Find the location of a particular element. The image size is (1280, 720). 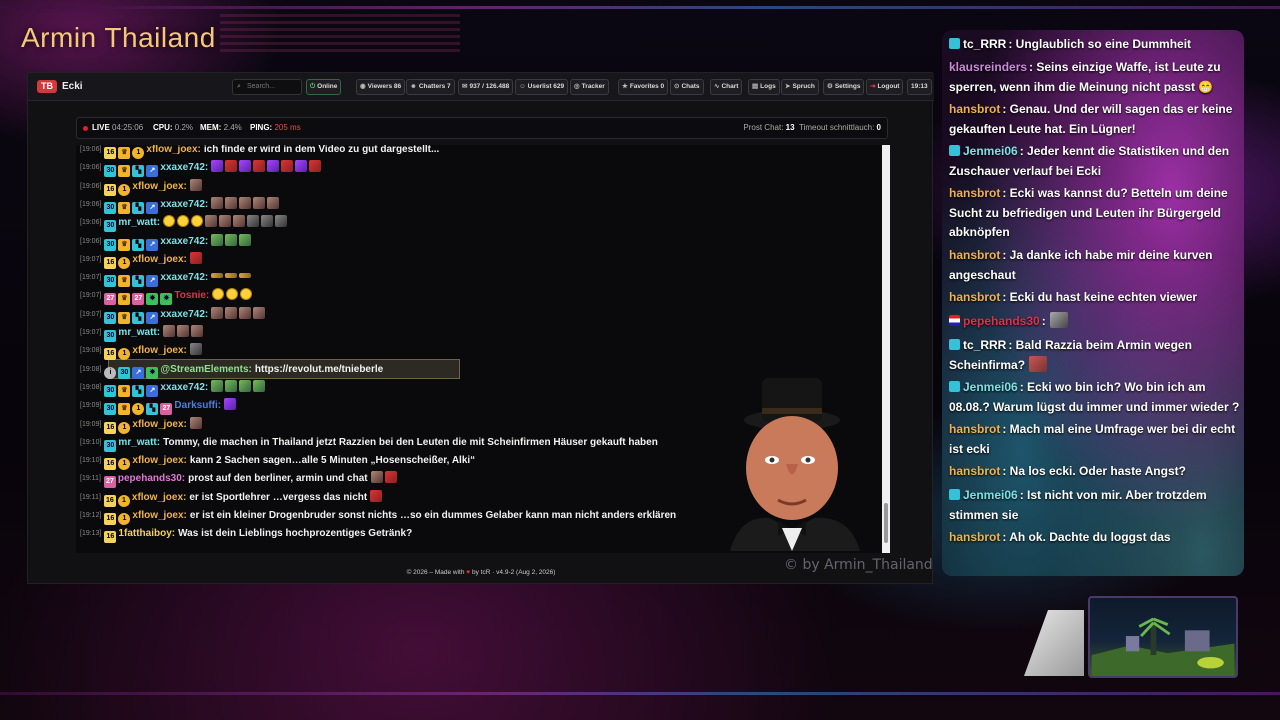

message-username: pepehands30: is located at coordinates (151, 478).